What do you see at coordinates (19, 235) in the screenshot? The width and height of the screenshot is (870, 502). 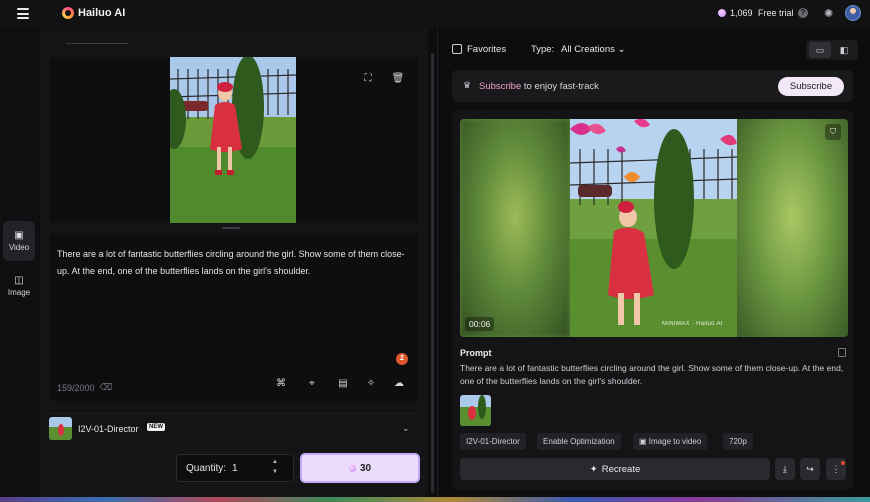 I see `video-camera-icon: ▣` at bounding box center [19, 235].